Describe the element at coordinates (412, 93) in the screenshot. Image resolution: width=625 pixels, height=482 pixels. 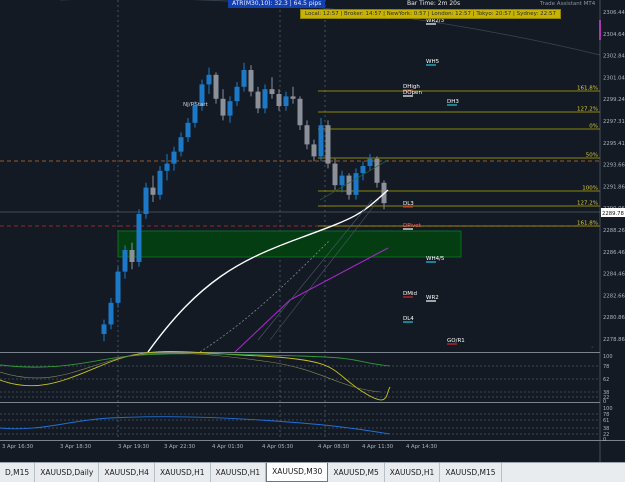
I see `level-label: DOpen` at that location.